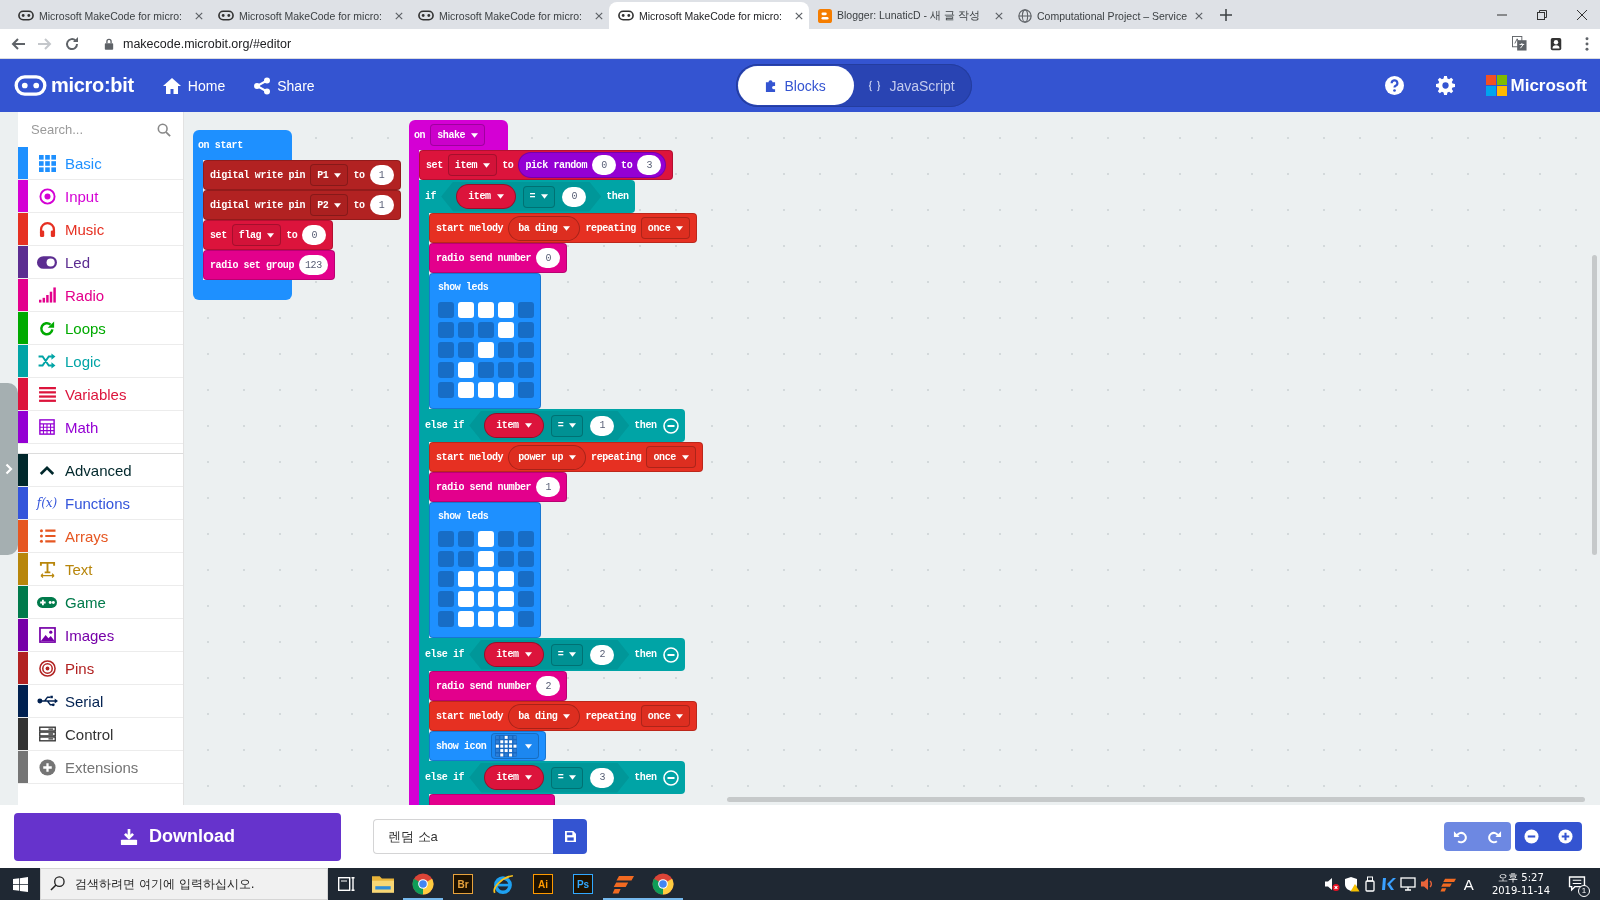 Image resolution: width=1600 pixels, height=900 pixels. I want to click on clock-time: 오후 5:27, so click(1521, 877).